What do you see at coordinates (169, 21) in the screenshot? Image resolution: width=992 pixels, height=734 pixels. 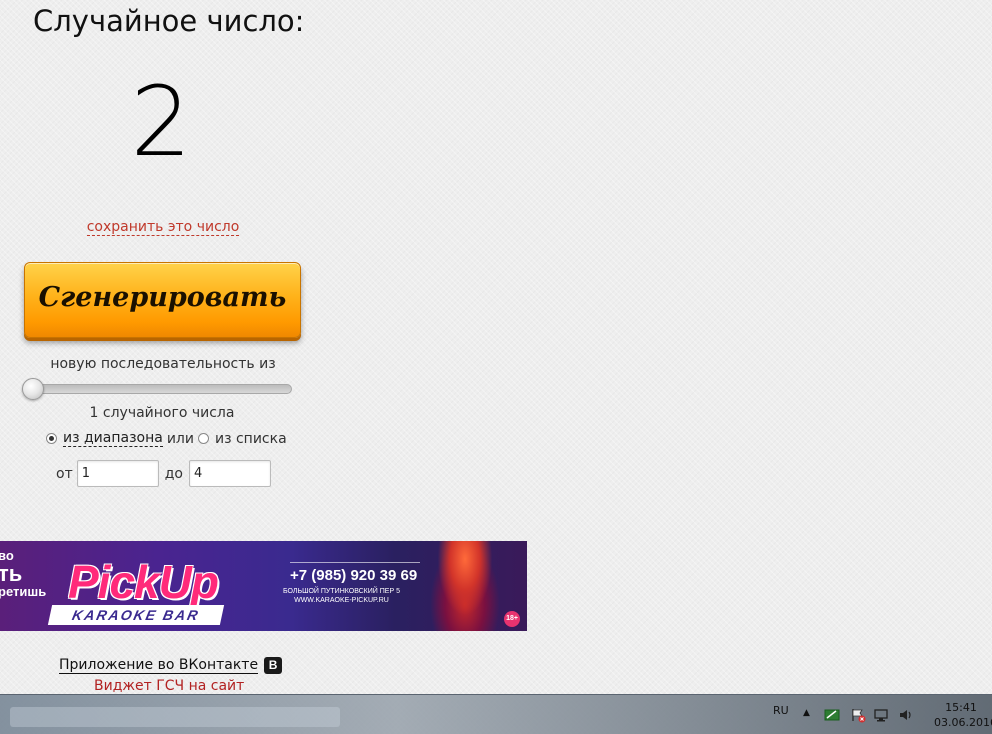 I see `page-title: Случайное число:` at bounding box center [169, 21].